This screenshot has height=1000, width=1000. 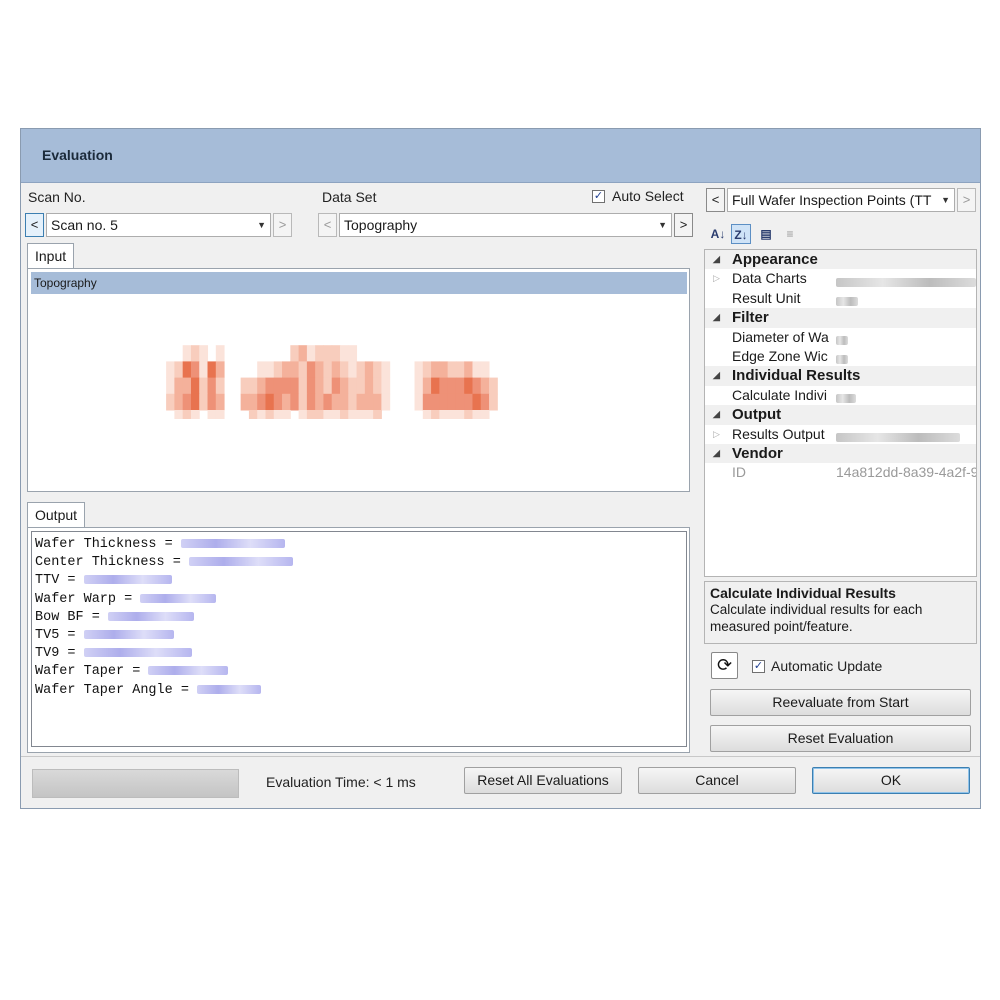 What do you see at coordinates (766, 234) in the screenshot?
I see `property-pages-icon: ▤` at bounding box center [766, 234].